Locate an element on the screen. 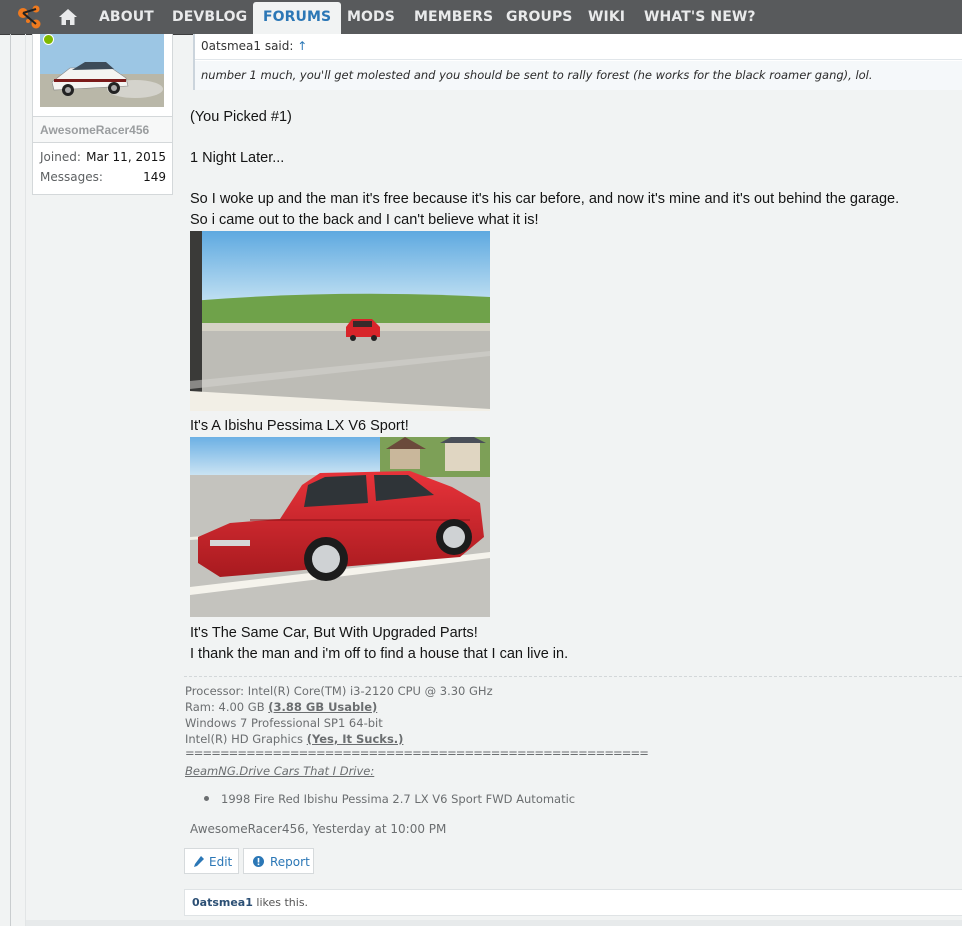 This screenshot has height=926, width=962. signature-divider is located at coordinates (573, 676).